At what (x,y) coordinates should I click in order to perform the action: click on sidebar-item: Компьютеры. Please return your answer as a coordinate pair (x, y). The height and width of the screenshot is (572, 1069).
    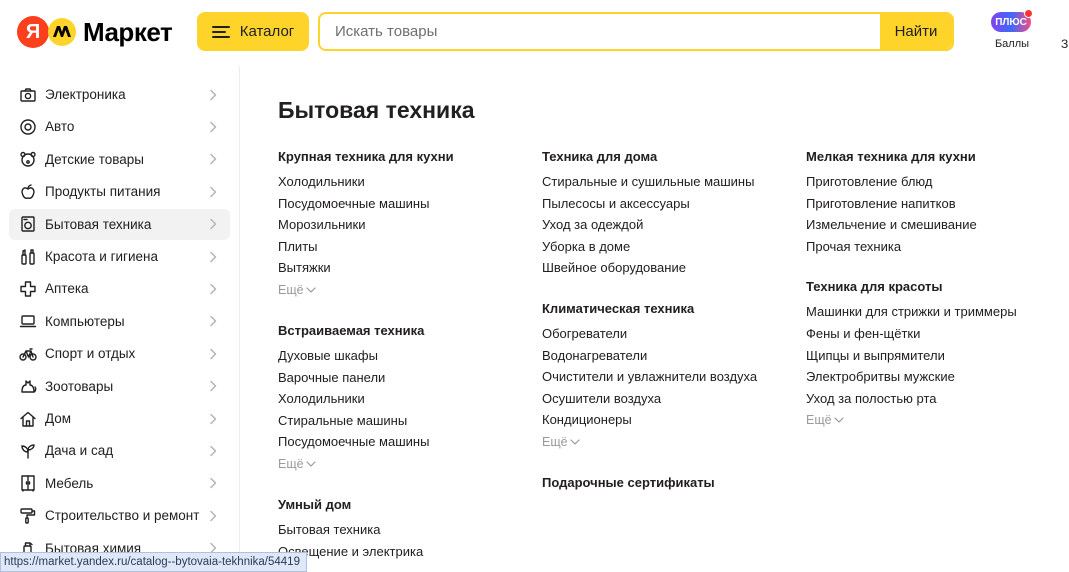
    Looking at the image, I should click on (119, 321).